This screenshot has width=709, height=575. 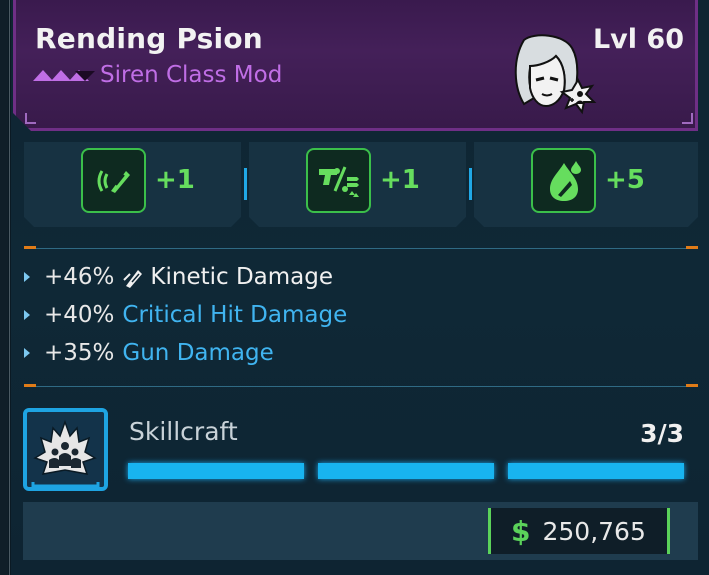 What do you see at coordinates (555, 74) in the screenshot?
I see `siren-portrait-icon` at bounding box center [555, 74].